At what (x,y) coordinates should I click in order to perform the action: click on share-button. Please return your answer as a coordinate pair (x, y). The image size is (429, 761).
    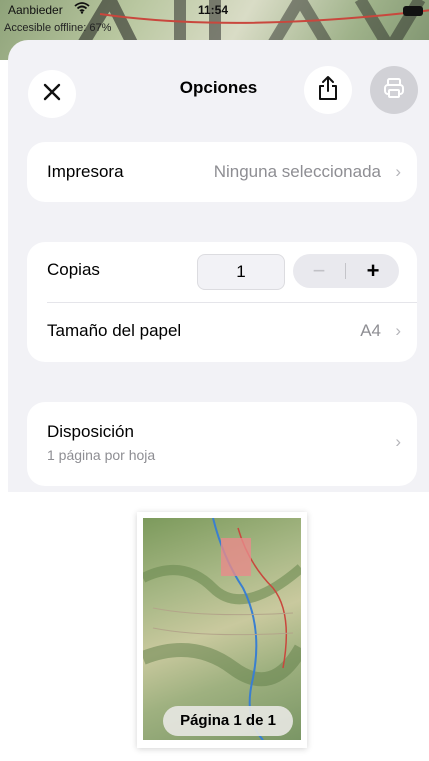
    Looking at the image, I should click on (328, 90).